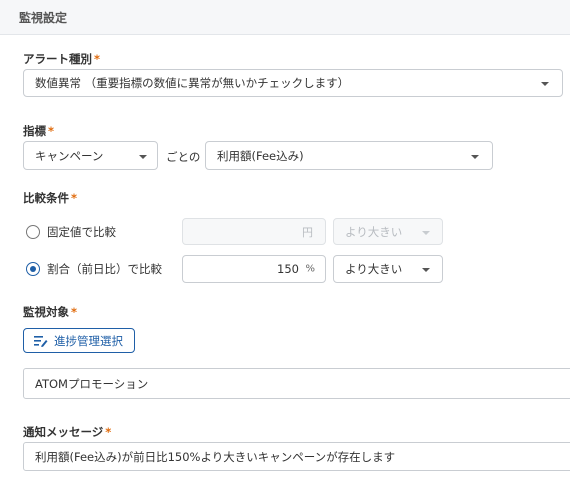 This screenshot has height=480, width=570. Describe the element at coordinates (50, 312) in the screenshot. I see `target-label: 監視対象 *` at that location.